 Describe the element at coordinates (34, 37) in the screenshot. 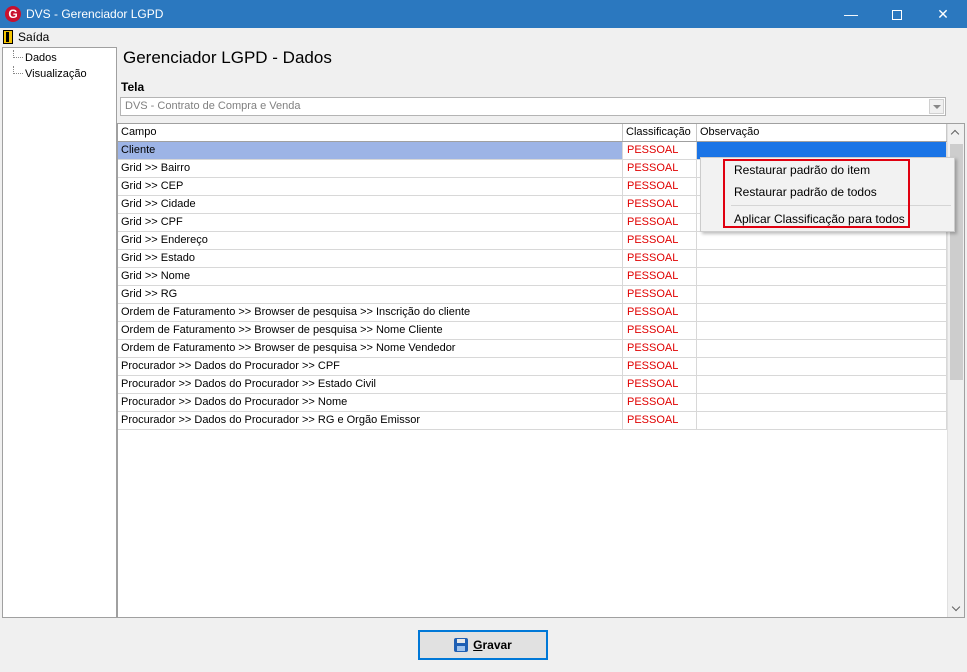

I see `menu-exit-label: Saída` at that location.